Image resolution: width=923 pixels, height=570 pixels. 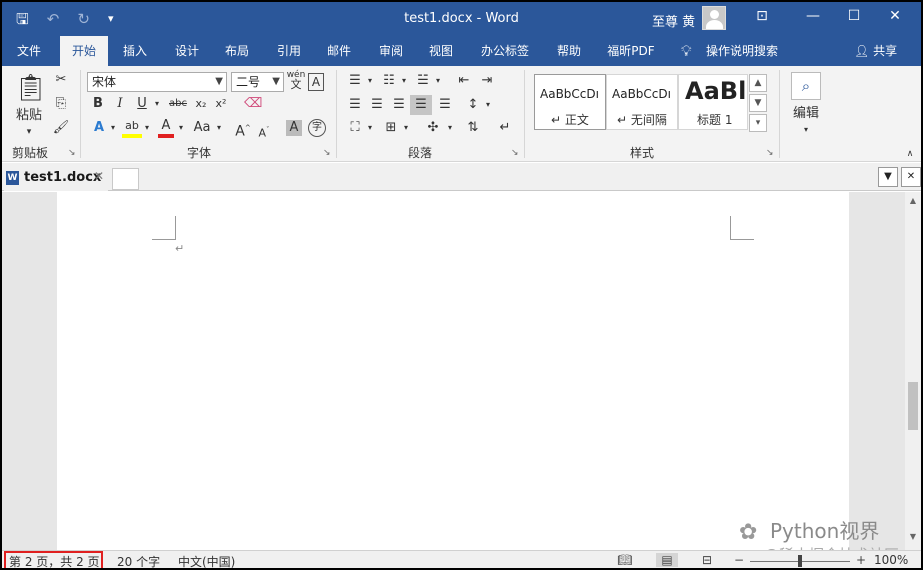 What do you see at coordinates (399, 105) in the screenshot?
I see `align-right-icon: ☰` at bounding box center [399, 105].